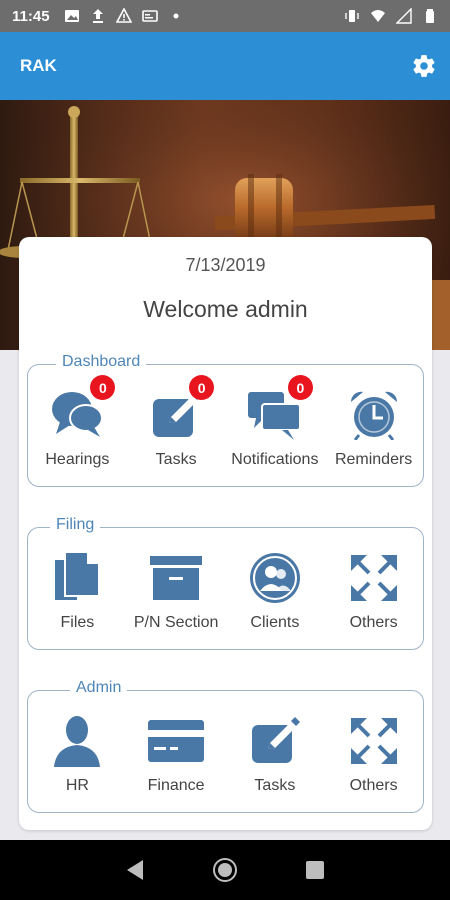  Describe the element at coordinates (280, 409) in the screenshot. I see `messages-icon: 0` at that location.